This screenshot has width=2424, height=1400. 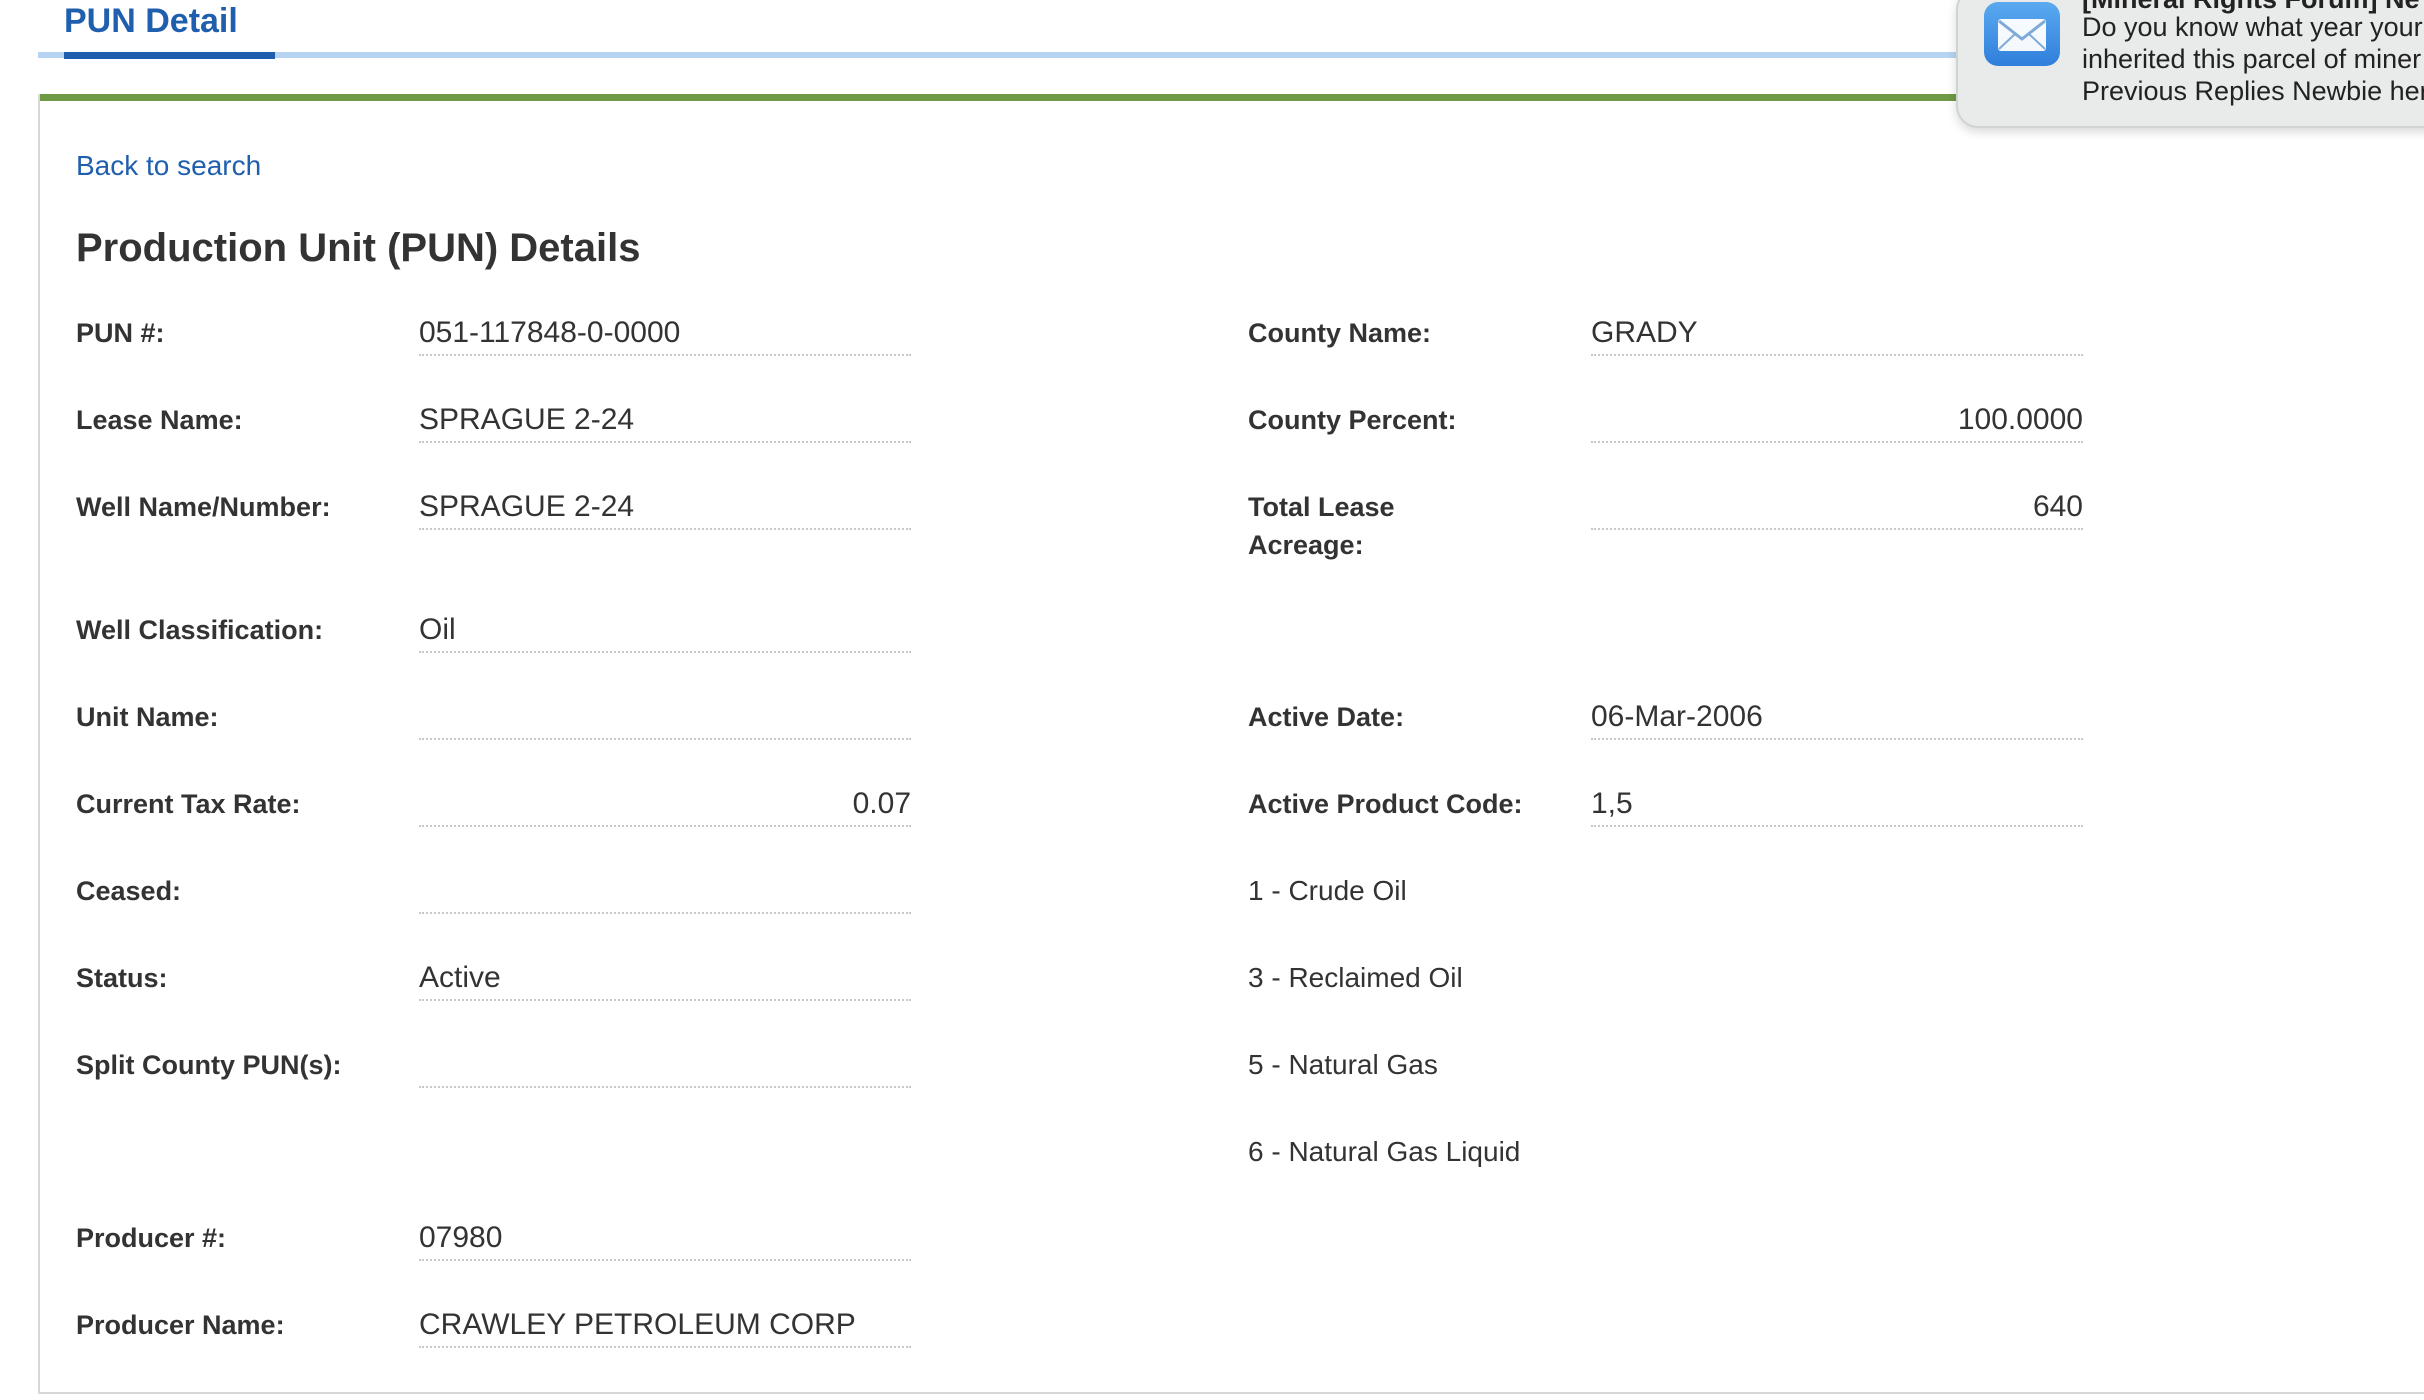 I want to click on well-name-label: Well Name/Number:, so click(x=203, y=507).